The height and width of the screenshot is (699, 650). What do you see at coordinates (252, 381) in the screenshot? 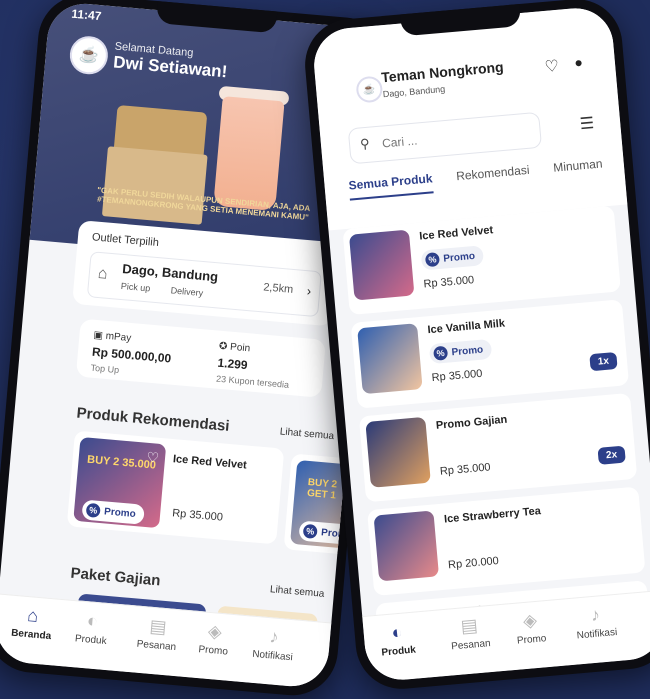
I see `kupon-text: 23 Kupon tersedia` at bounding box center [252, 381].